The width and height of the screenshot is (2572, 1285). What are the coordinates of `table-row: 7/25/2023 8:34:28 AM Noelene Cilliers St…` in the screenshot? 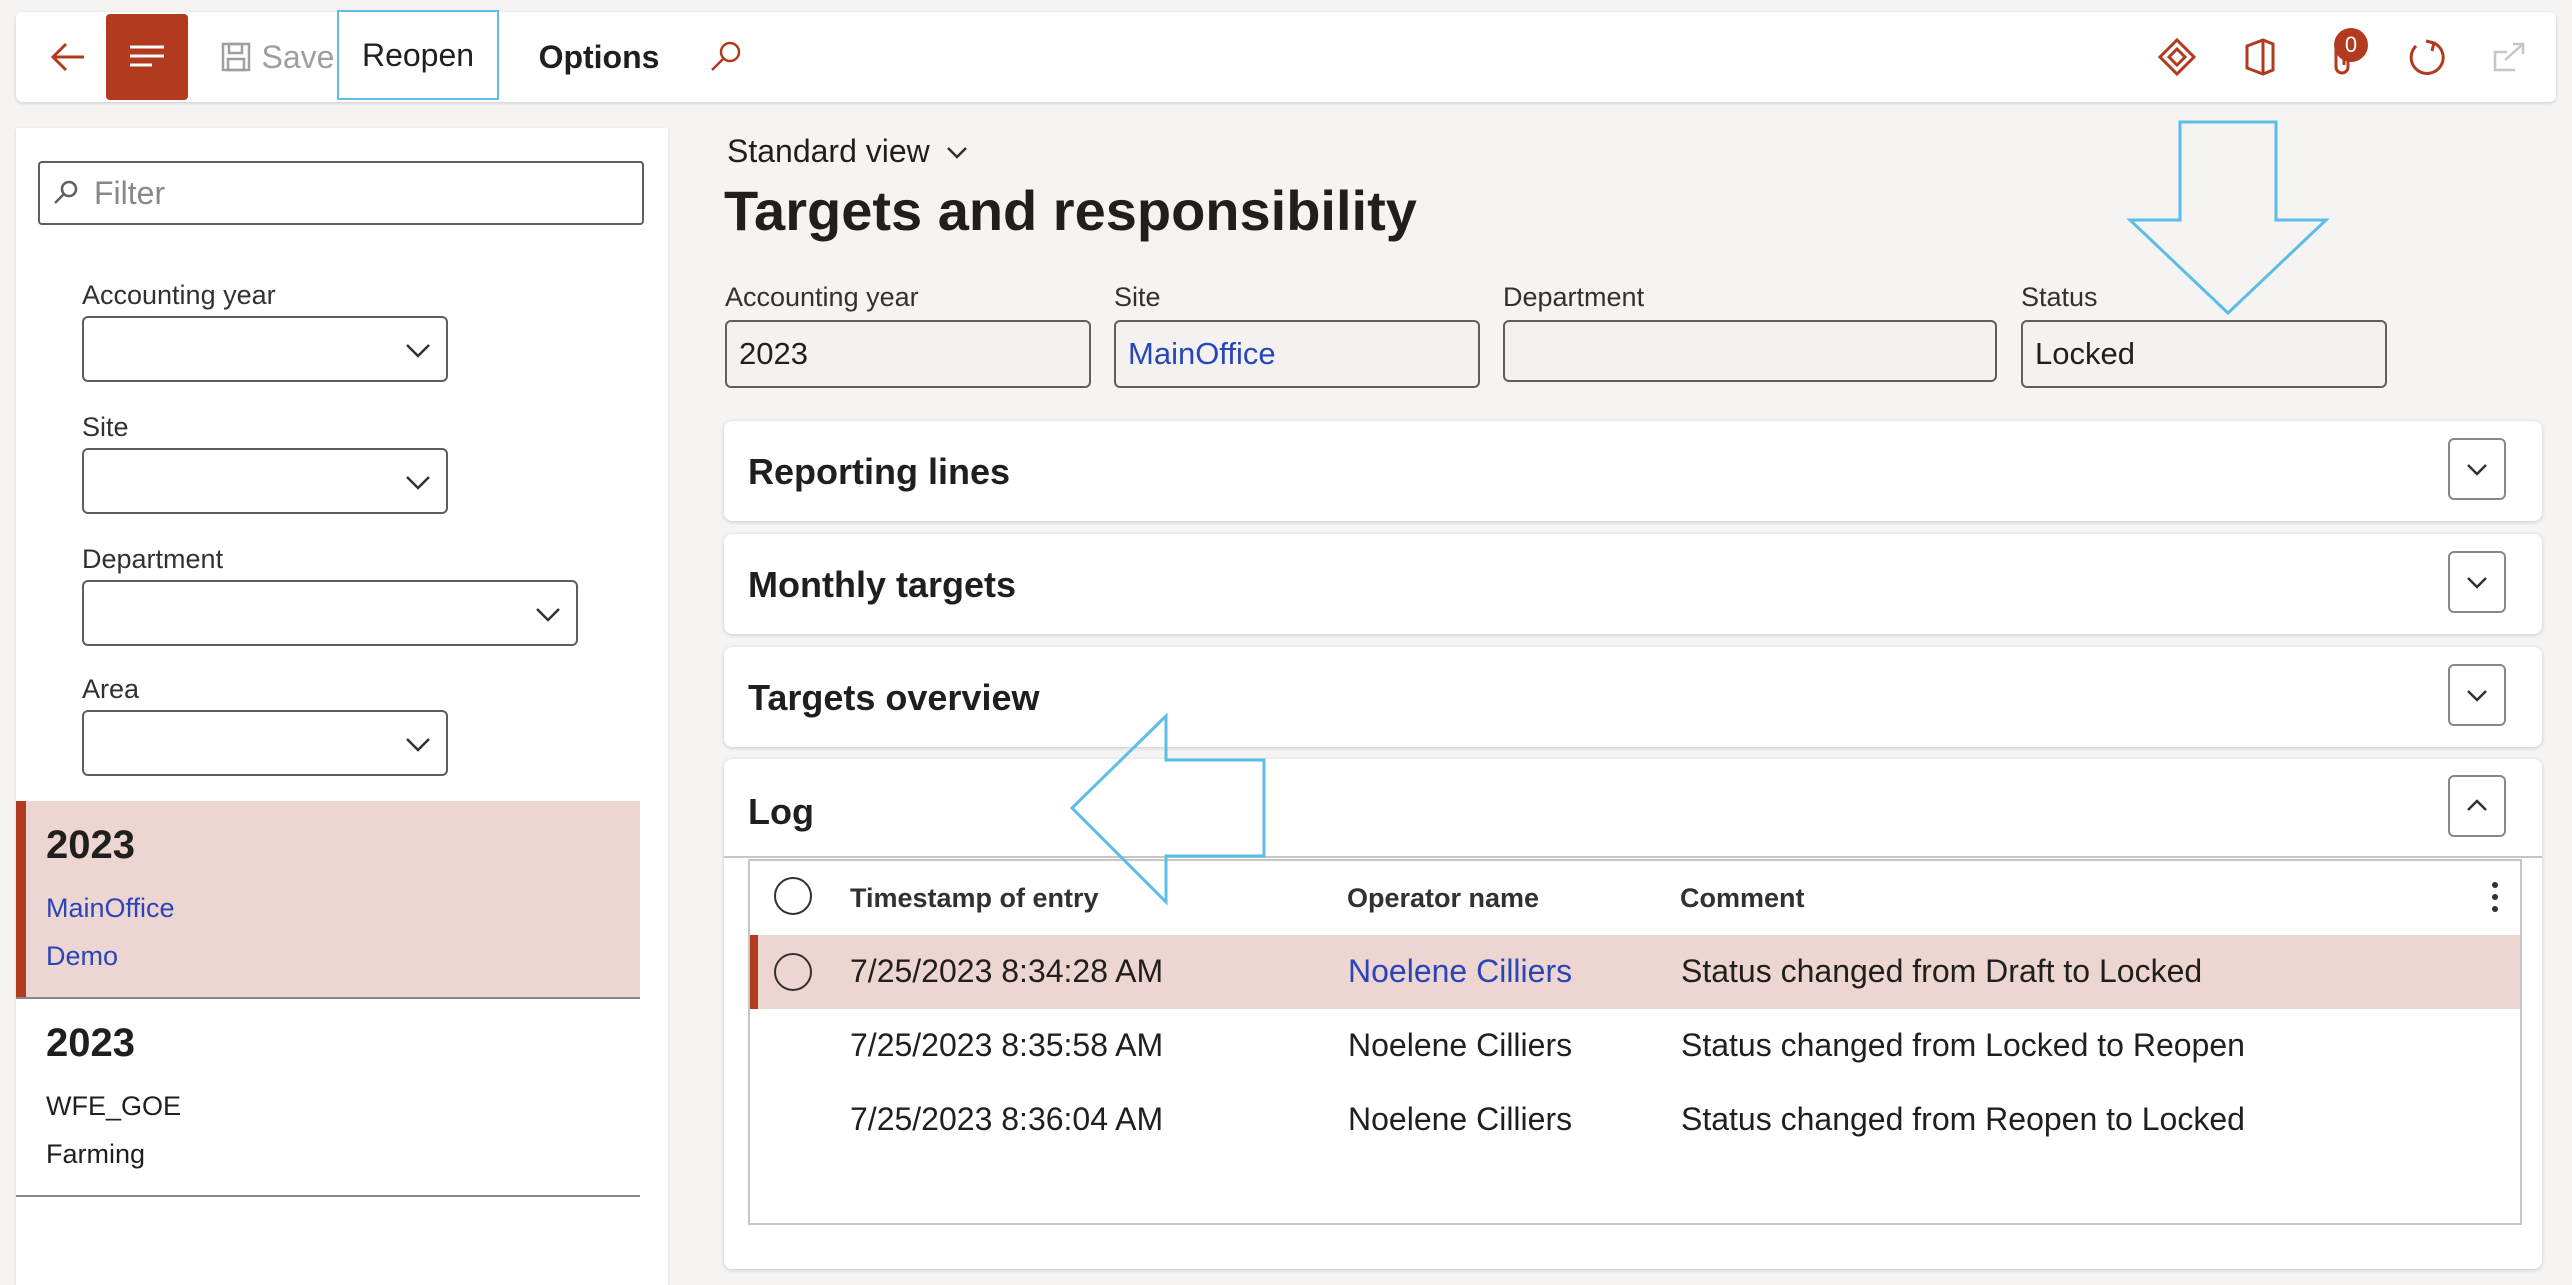 It's located at (1635, 972).